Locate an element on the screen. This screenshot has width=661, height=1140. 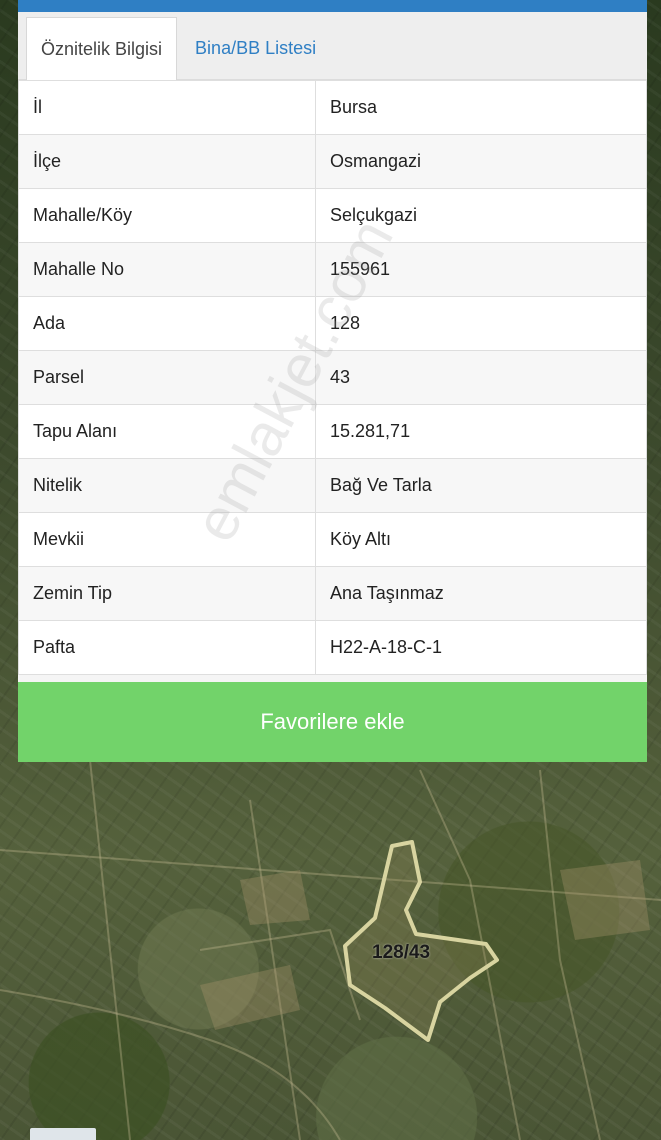
attribute-label: Zemin Tip is located at coordinates (167, 593).